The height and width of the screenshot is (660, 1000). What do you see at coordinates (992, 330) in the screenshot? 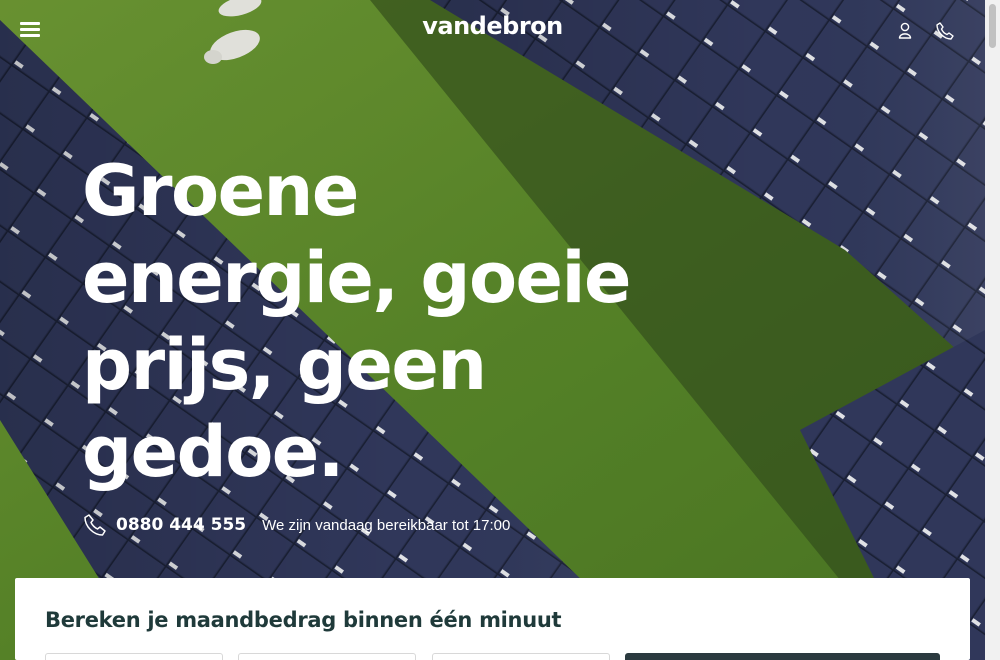
I see `page-scrollbar` at bounding box center [992, 330].